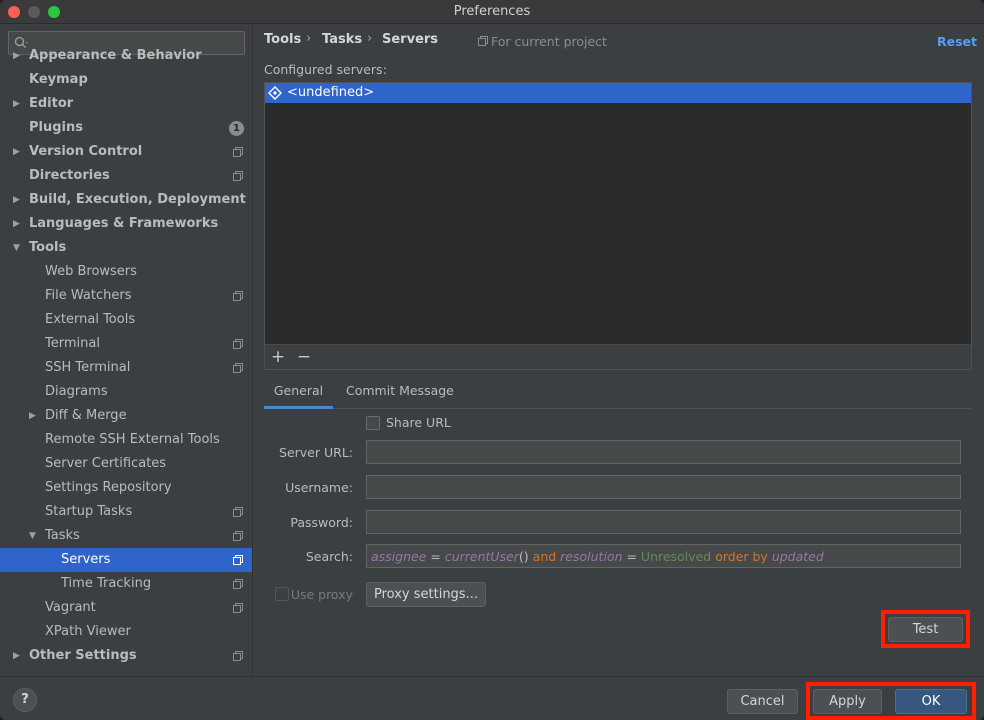 Image resolution: width=984 pixels, height=720 pixels. I want to click on sidebar-item: Time Tracking, so click(126, 584).